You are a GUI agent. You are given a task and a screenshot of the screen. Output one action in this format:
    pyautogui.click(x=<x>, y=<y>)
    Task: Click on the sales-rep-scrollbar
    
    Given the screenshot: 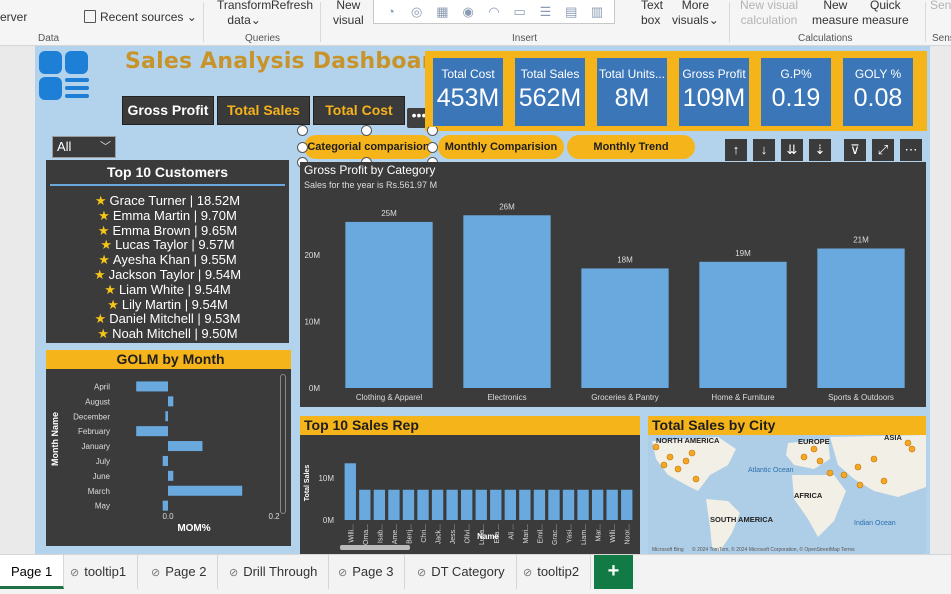 What is the action you would take?
    pyautogui.click(x=375, y=547)
    